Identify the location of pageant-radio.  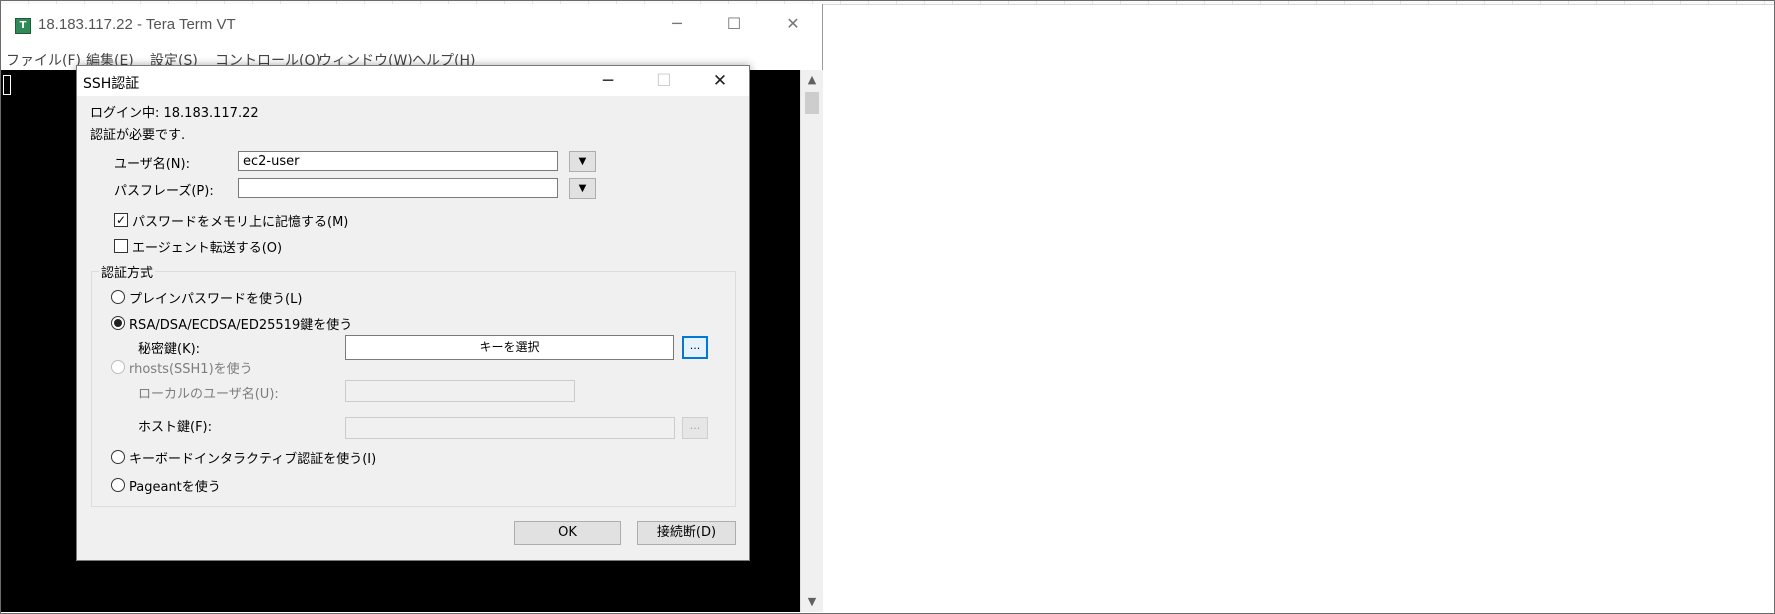
(118, 485).